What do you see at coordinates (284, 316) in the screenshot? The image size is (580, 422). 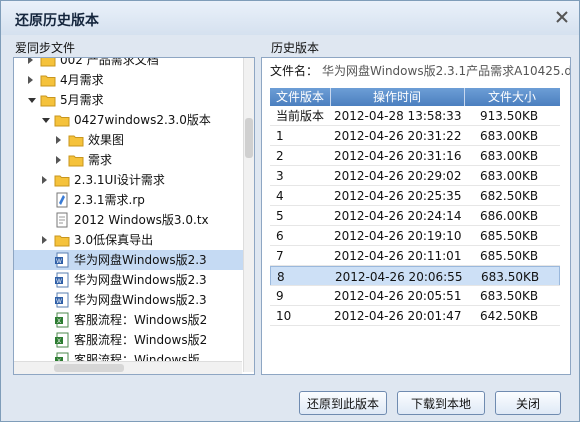 I see `version-cell: 10` at bounding box center [284, 316].